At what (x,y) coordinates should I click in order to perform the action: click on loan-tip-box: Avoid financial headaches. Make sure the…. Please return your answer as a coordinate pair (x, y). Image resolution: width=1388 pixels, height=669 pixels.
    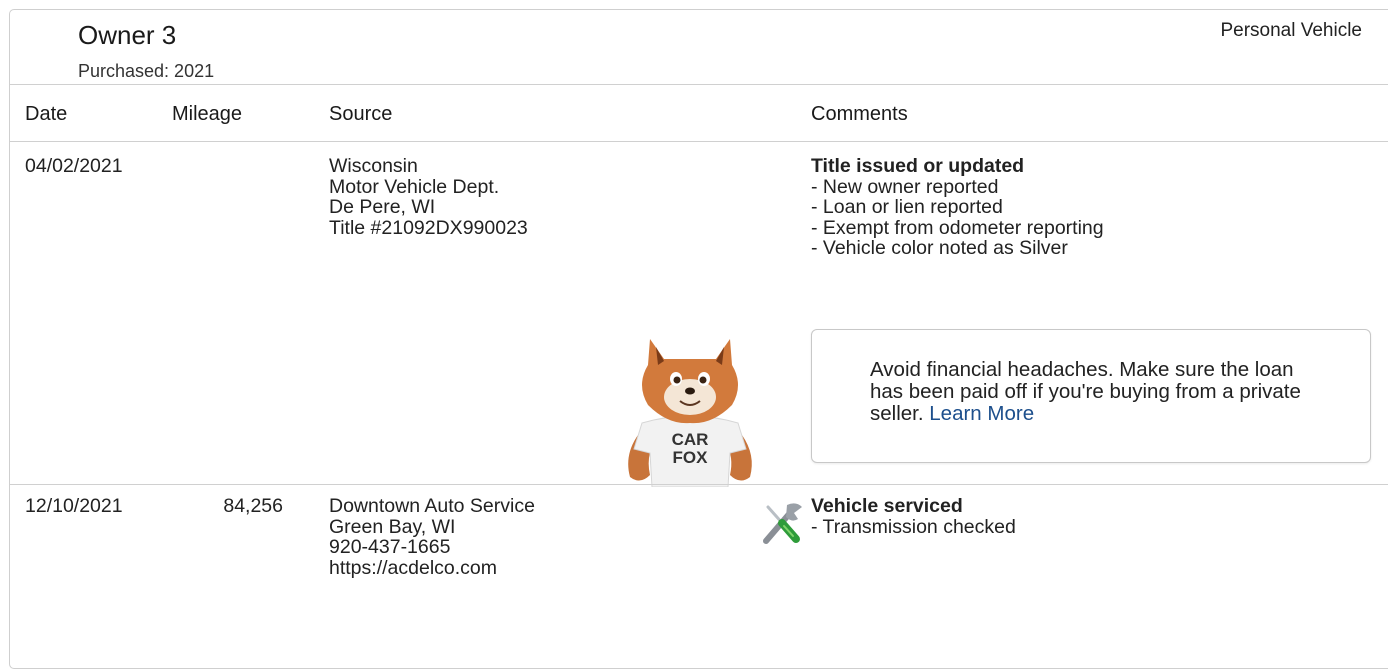
    Looking at the image, I should click on (1091, 396).